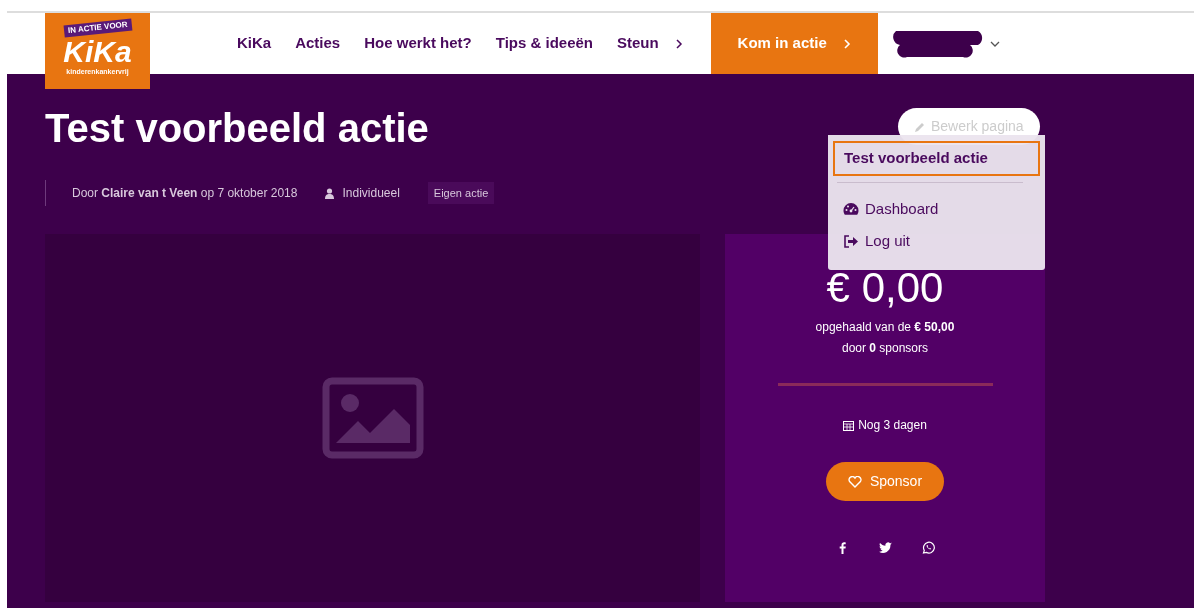 The width and height of the screenshot is (1194, 610). What do you see at coordinates (461, 193) in the screenshot?
I see `tag: Eigen actie` at bounding box center [461, 193].